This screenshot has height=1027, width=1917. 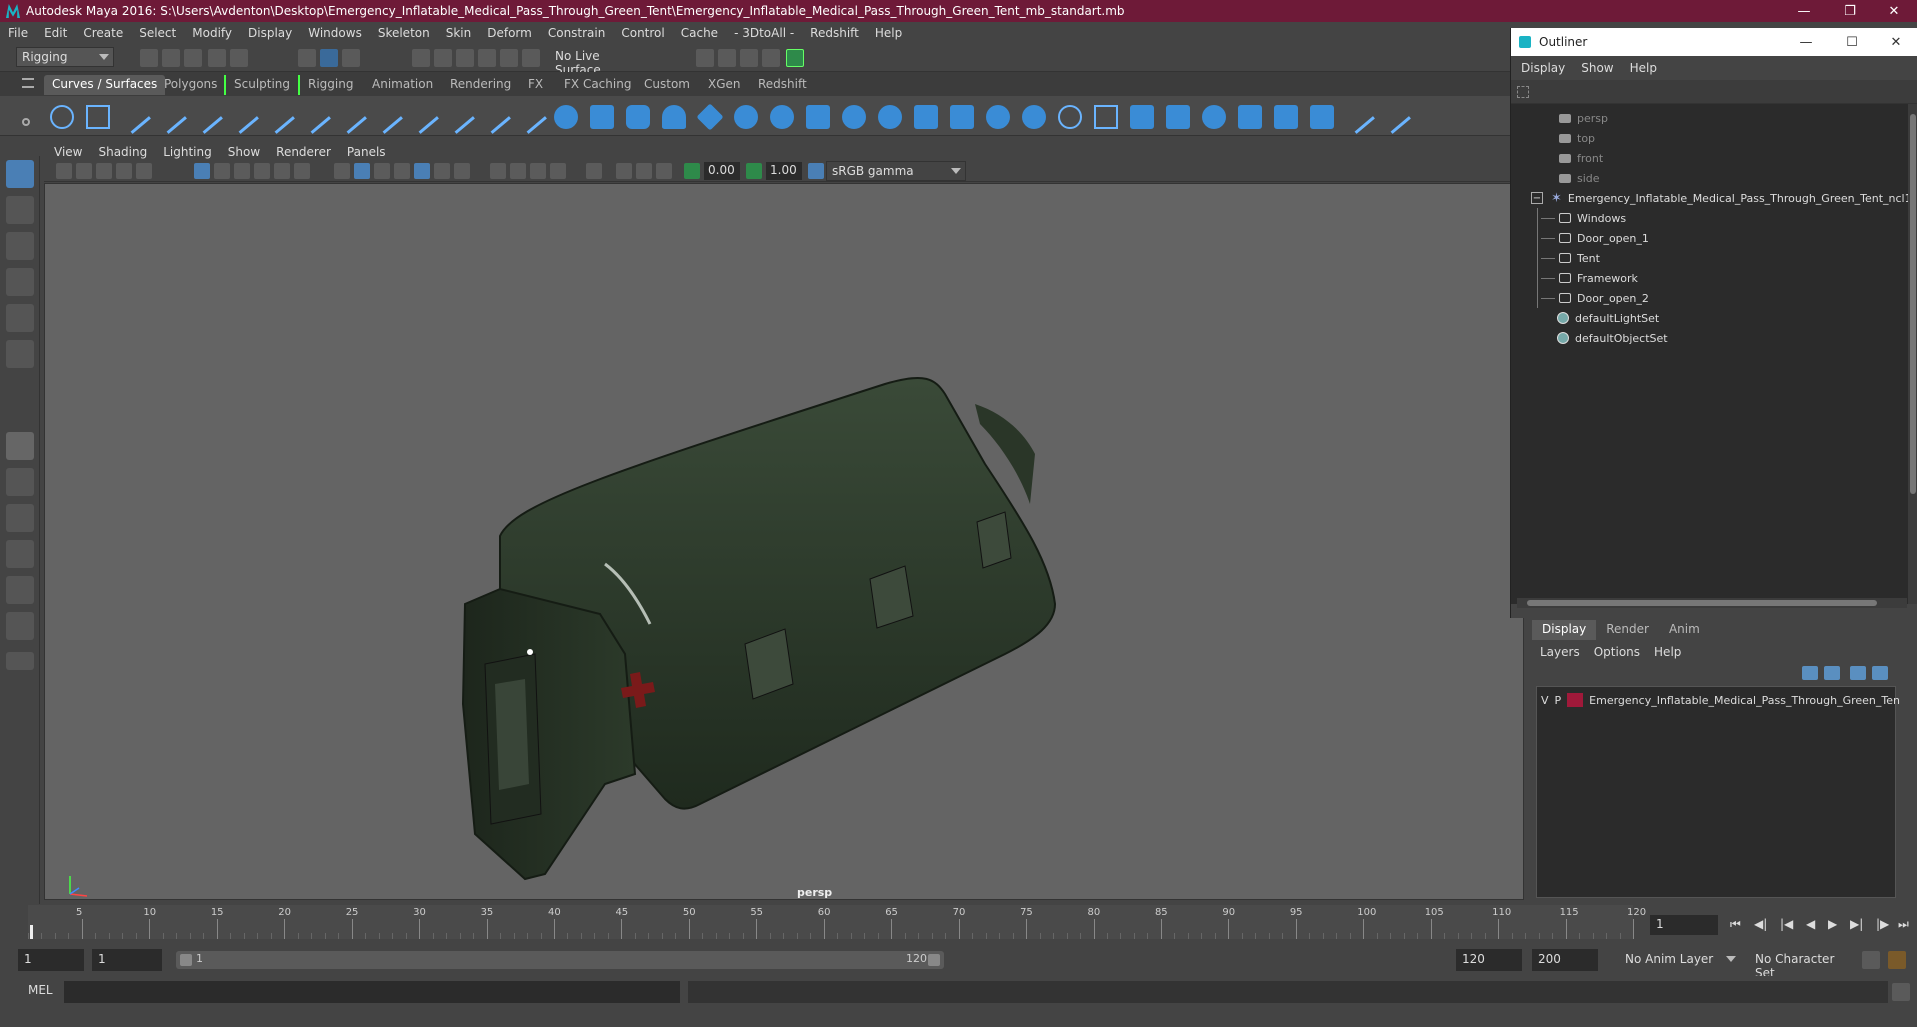 What do you see at coordinates (186, 960) in the screenshot?
I see `range-start-handle` at bounding box center [186, 960].